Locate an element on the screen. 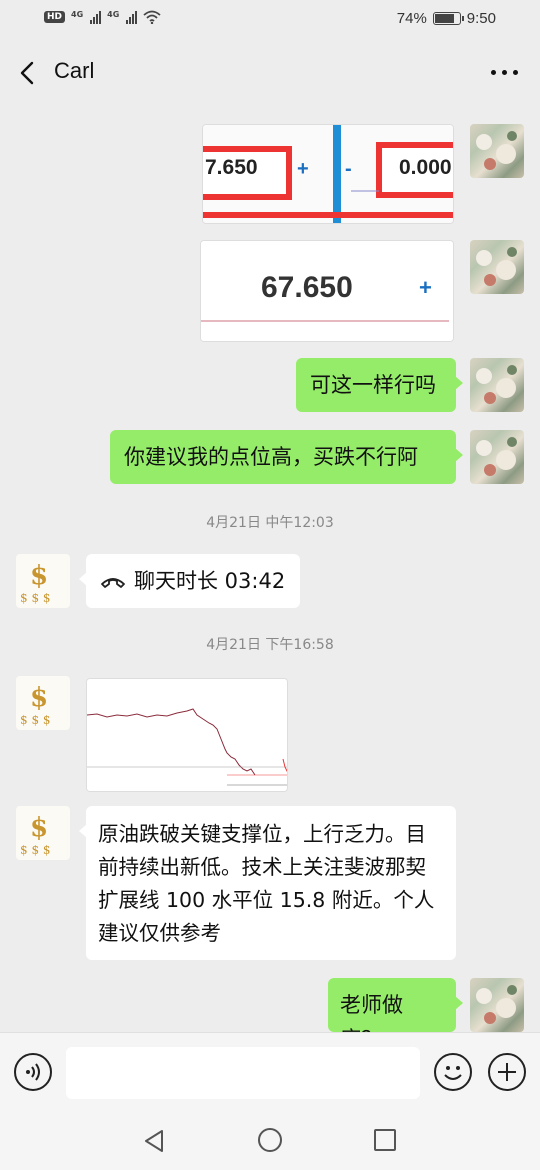 The width and height of the screenshot is (540, 1170). nav-recent-icon is located at coordinates (385, 1140).